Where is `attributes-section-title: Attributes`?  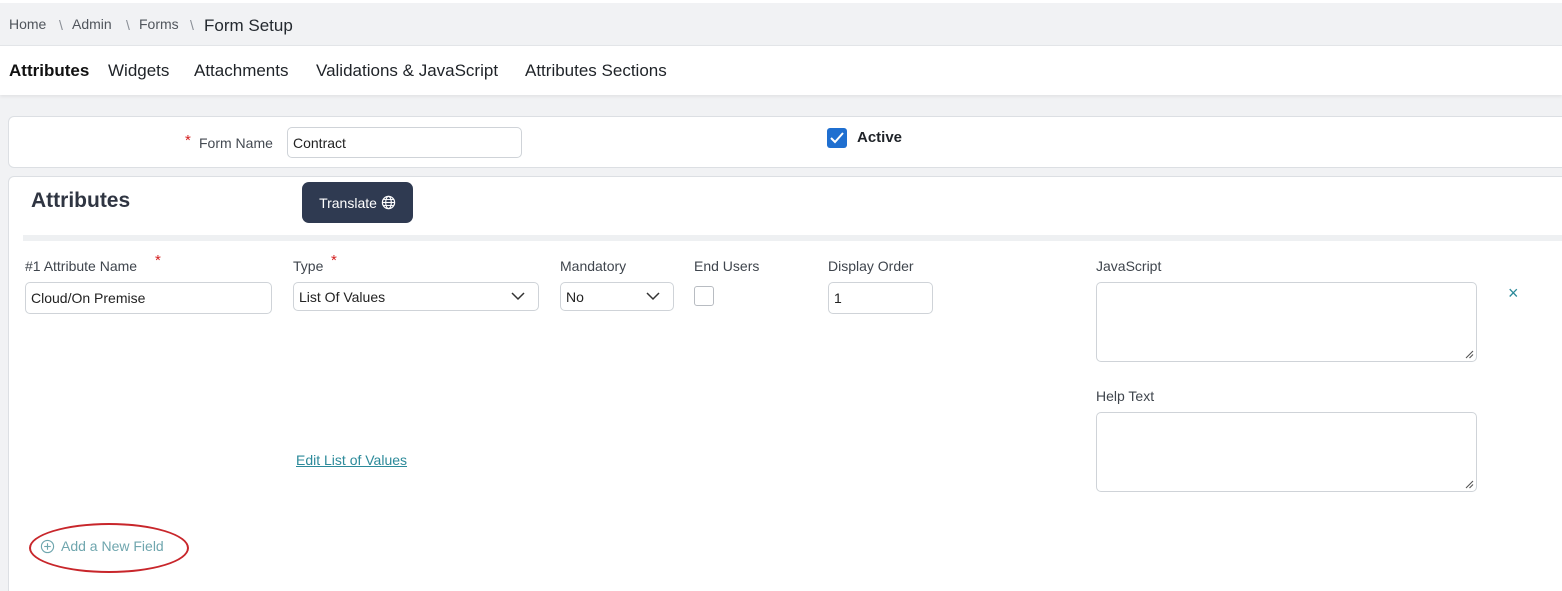 attributes-section-title: Attributes is located at coordinates (81, 200).